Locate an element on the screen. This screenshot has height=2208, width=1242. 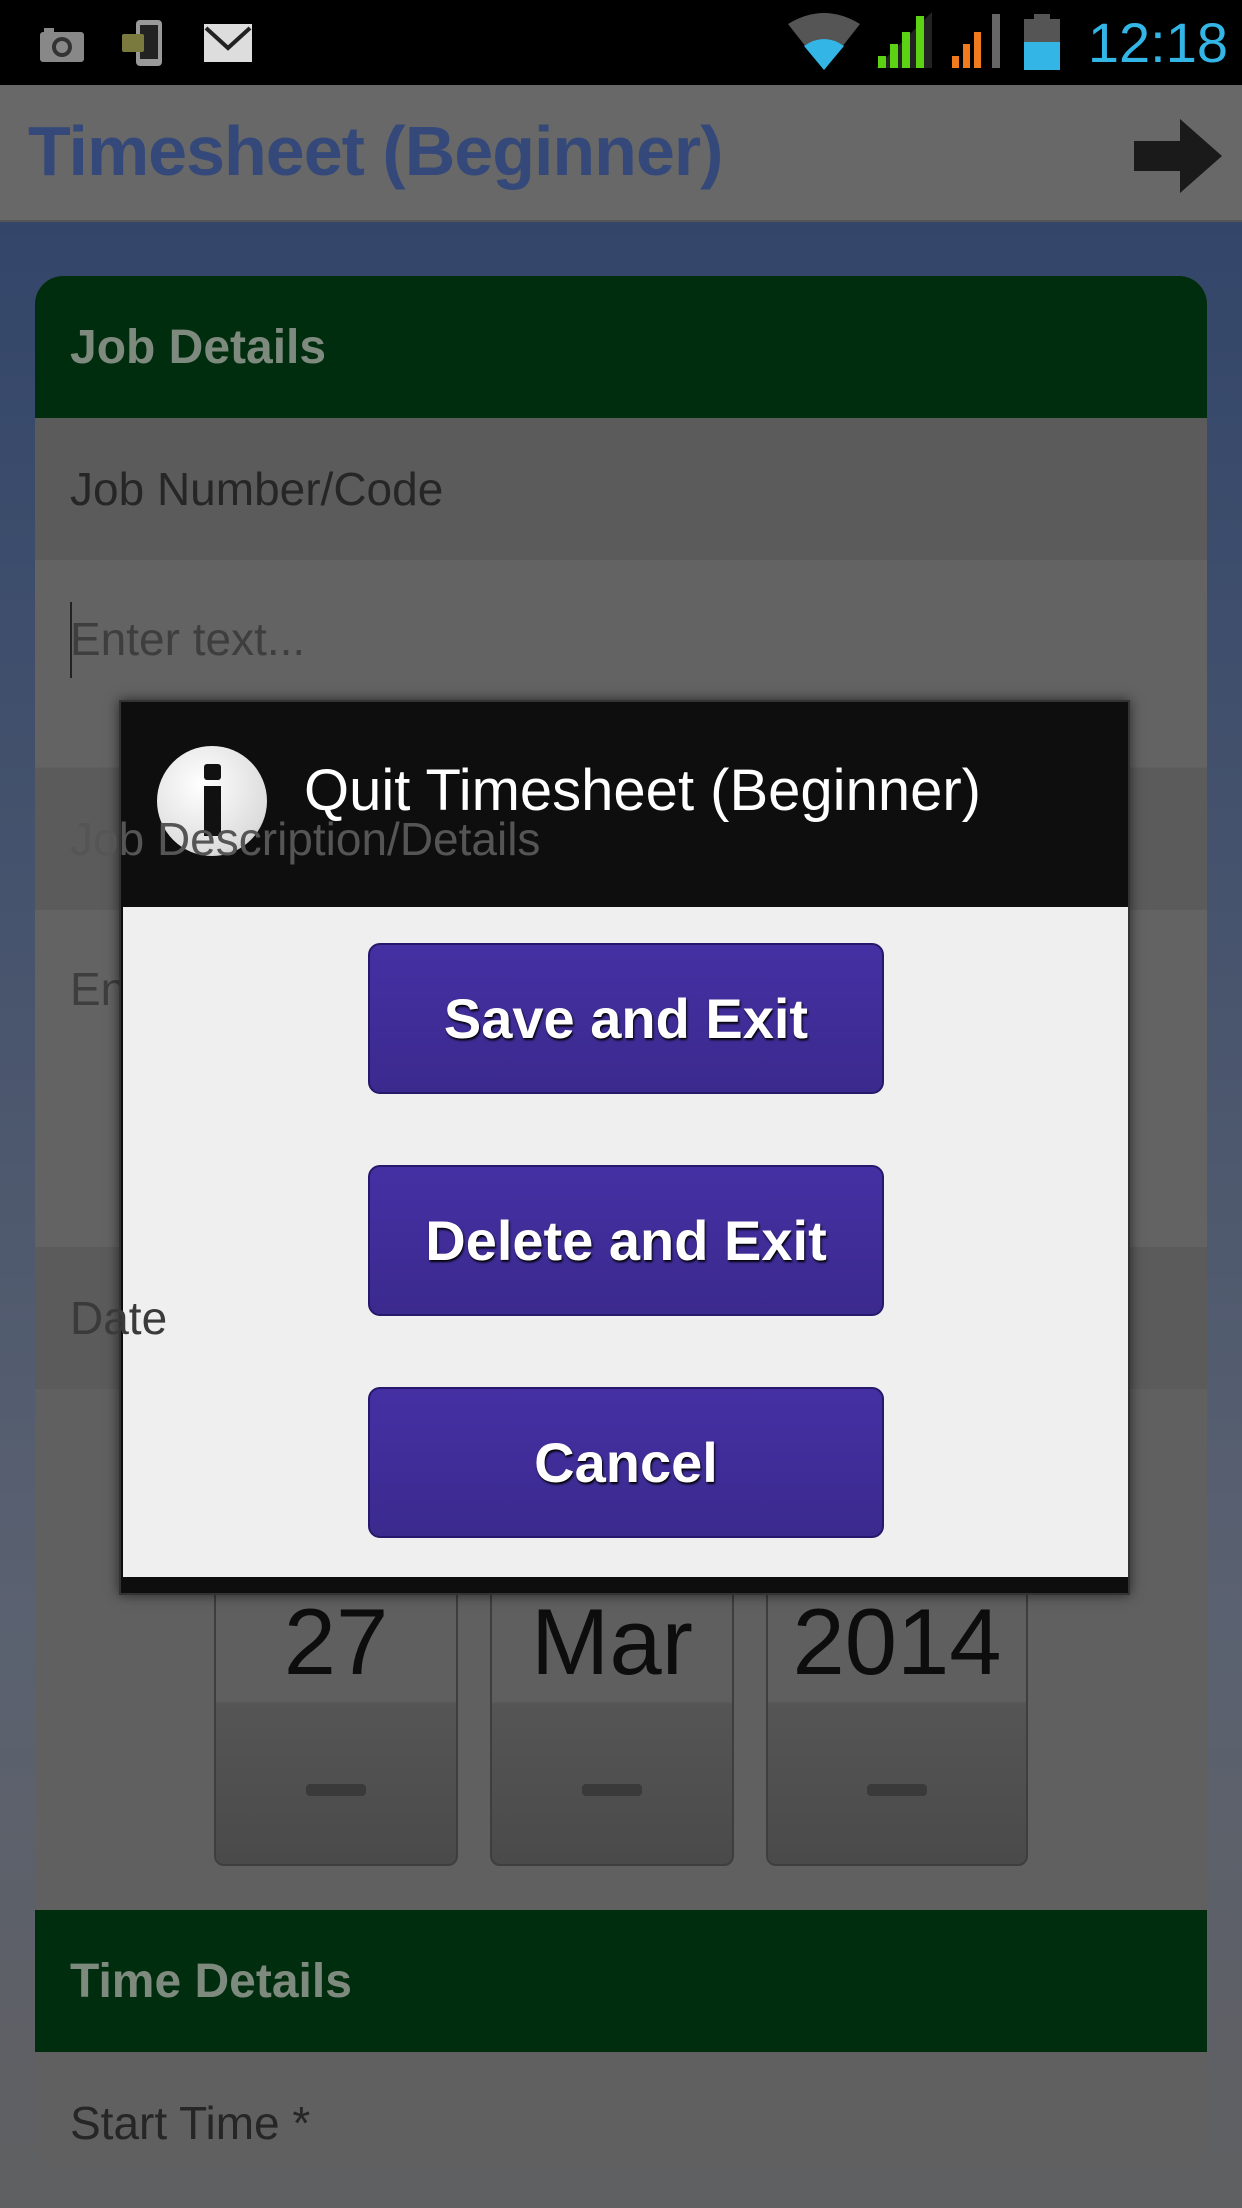
month-decrement-button is located at coordinates (612, 1790).